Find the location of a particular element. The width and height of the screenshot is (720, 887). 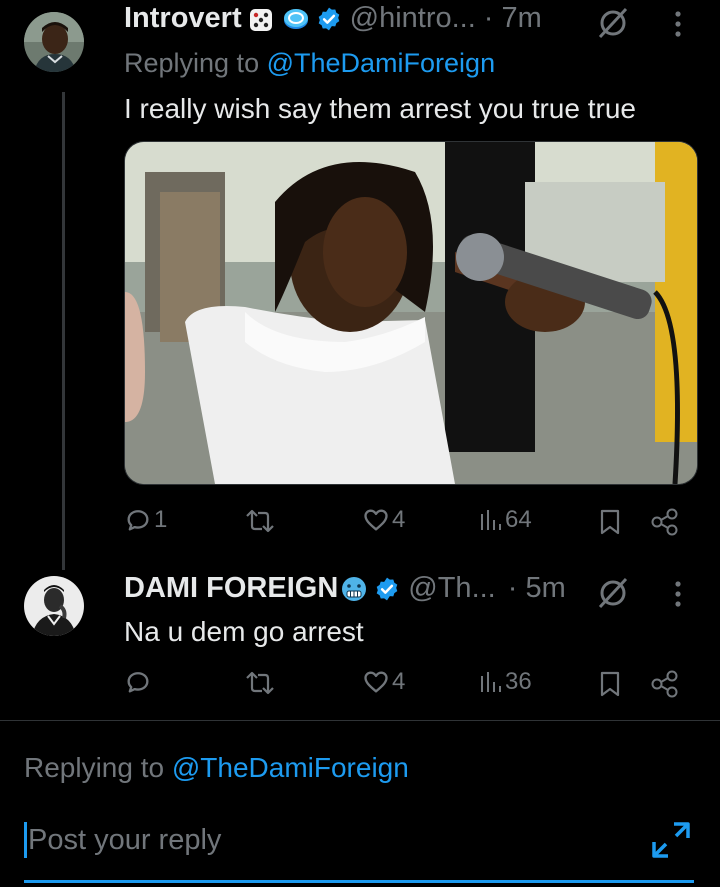

mention-link: @TheDamiForeign is located at coordinates (381, 63).